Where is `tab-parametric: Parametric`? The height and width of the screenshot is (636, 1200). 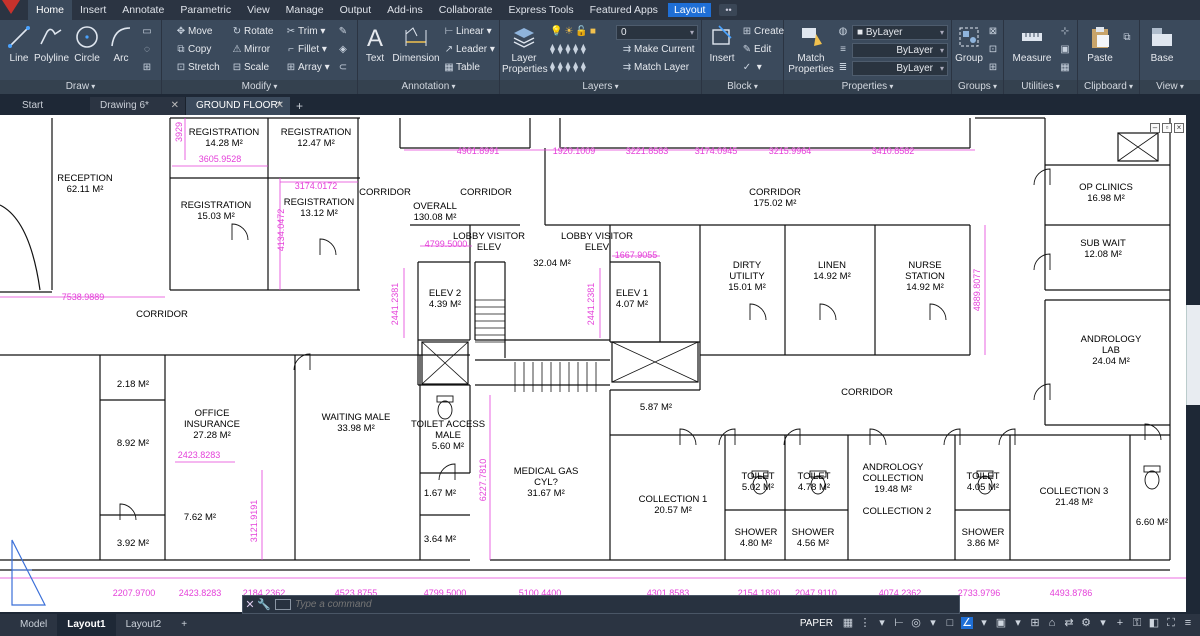 tab-parametric: Parametric is located at coordinates (205, 10).